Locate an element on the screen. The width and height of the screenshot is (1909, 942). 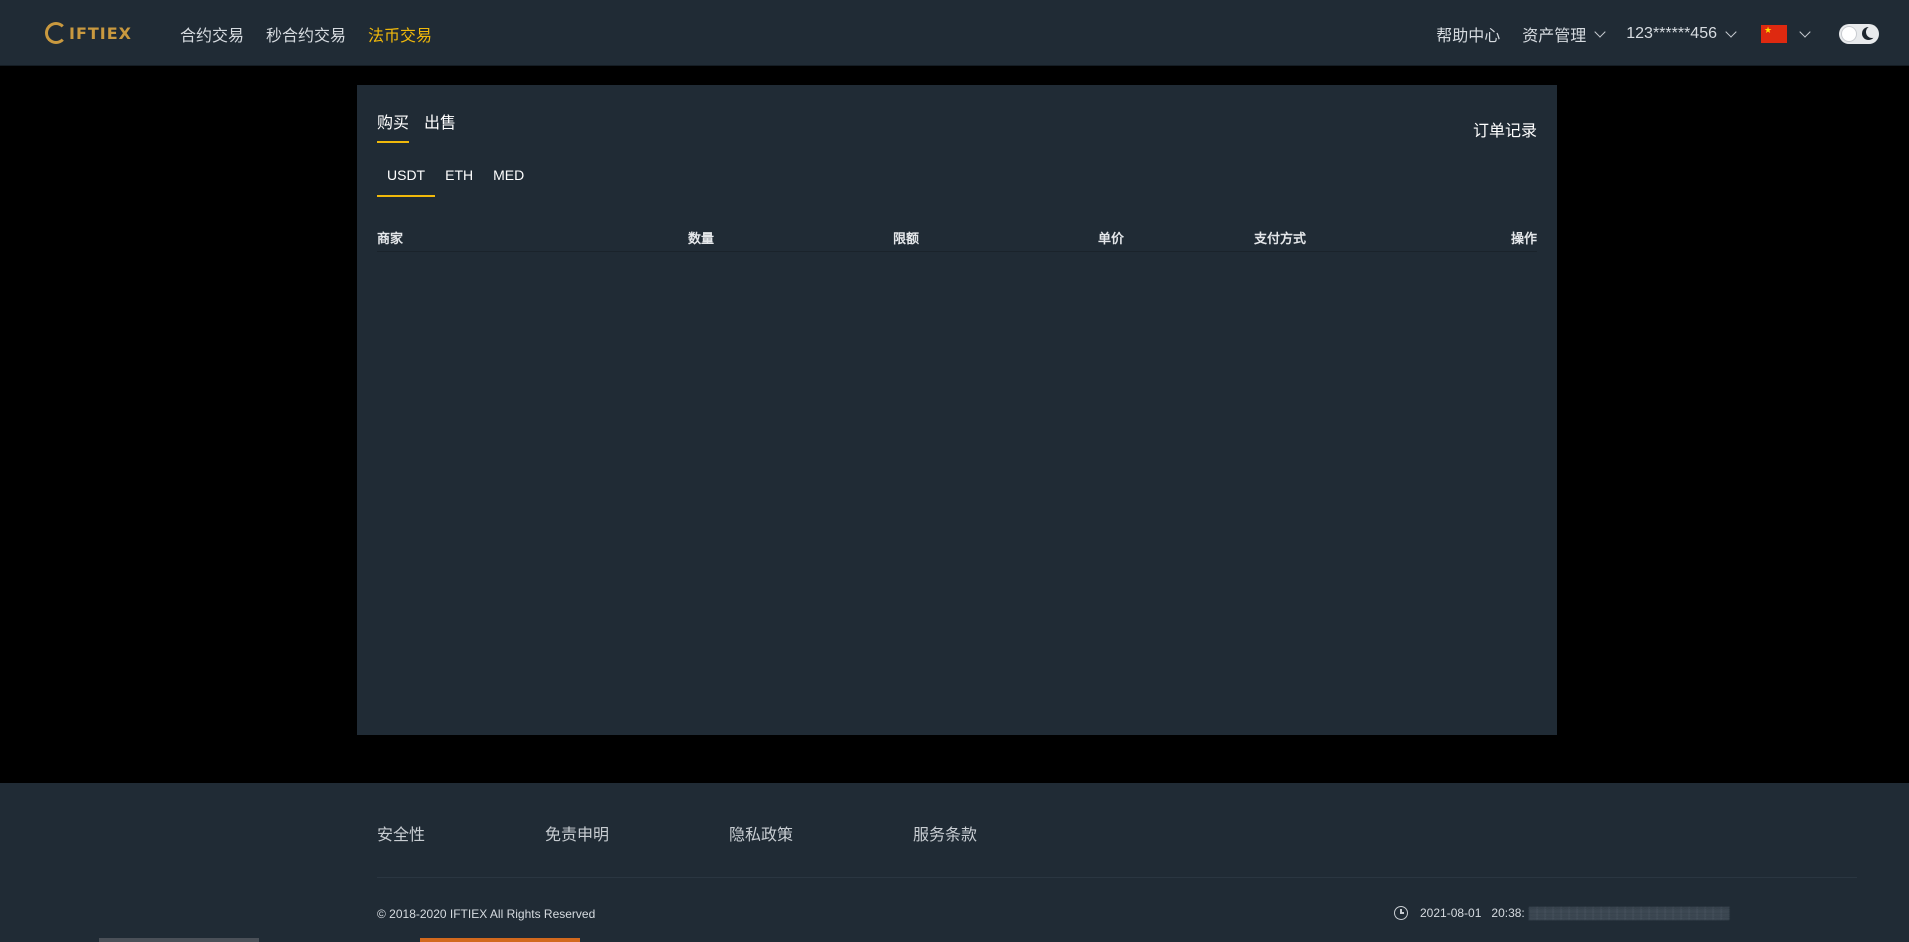
footer-link-security: 安全性 is located at coordinates (401, 833).